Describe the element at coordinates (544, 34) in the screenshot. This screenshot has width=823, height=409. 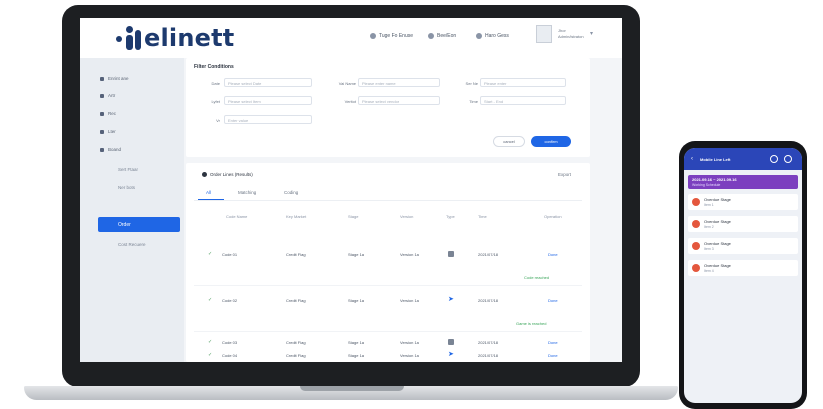
I see `avatar` at that location.